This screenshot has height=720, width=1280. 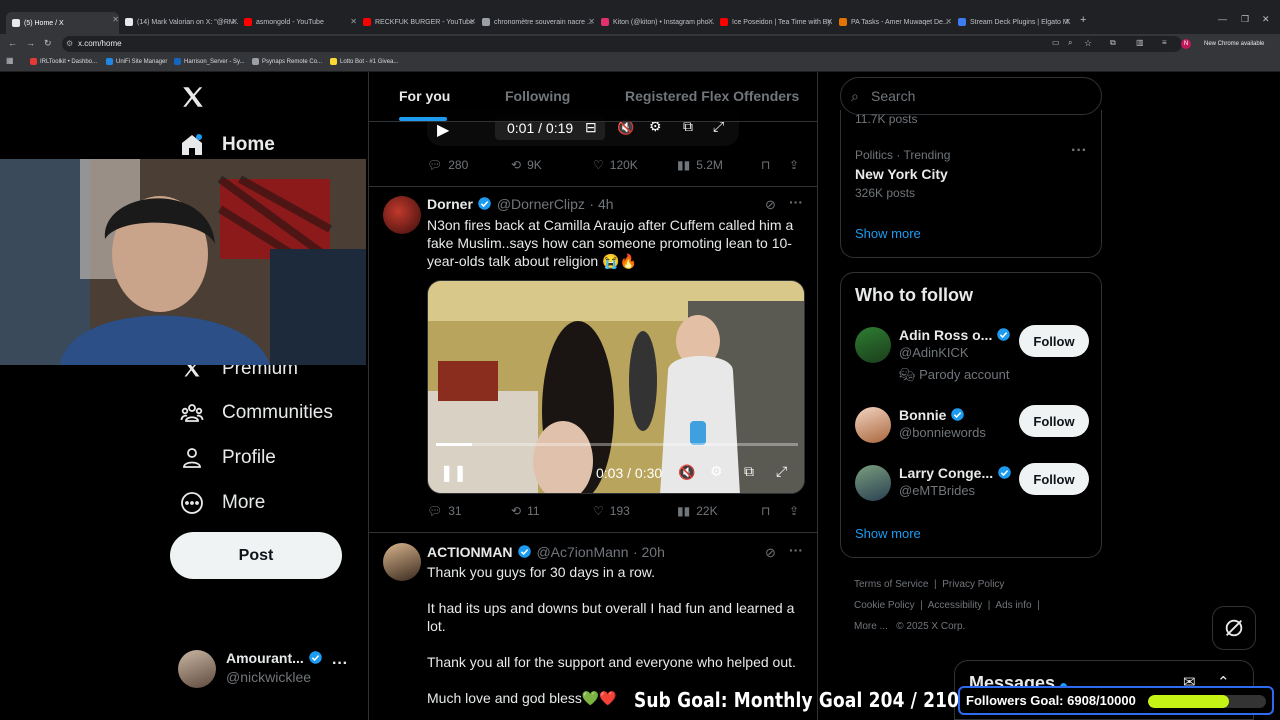 What do you see at coordinates (1186, 44) in the screenshot?
I see `profile-avatar: N` at bounding box center [1186, 44].